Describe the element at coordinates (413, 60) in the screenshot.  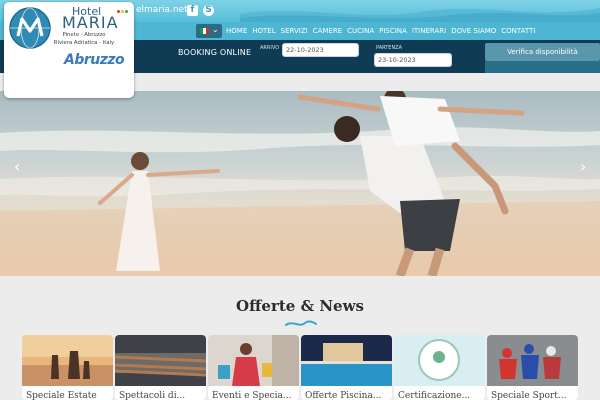
I see `departure-date-field` at that location.